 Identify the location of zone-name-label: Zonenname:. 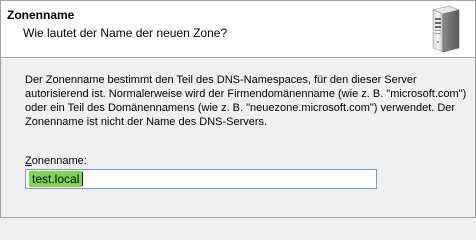
(56, 161).